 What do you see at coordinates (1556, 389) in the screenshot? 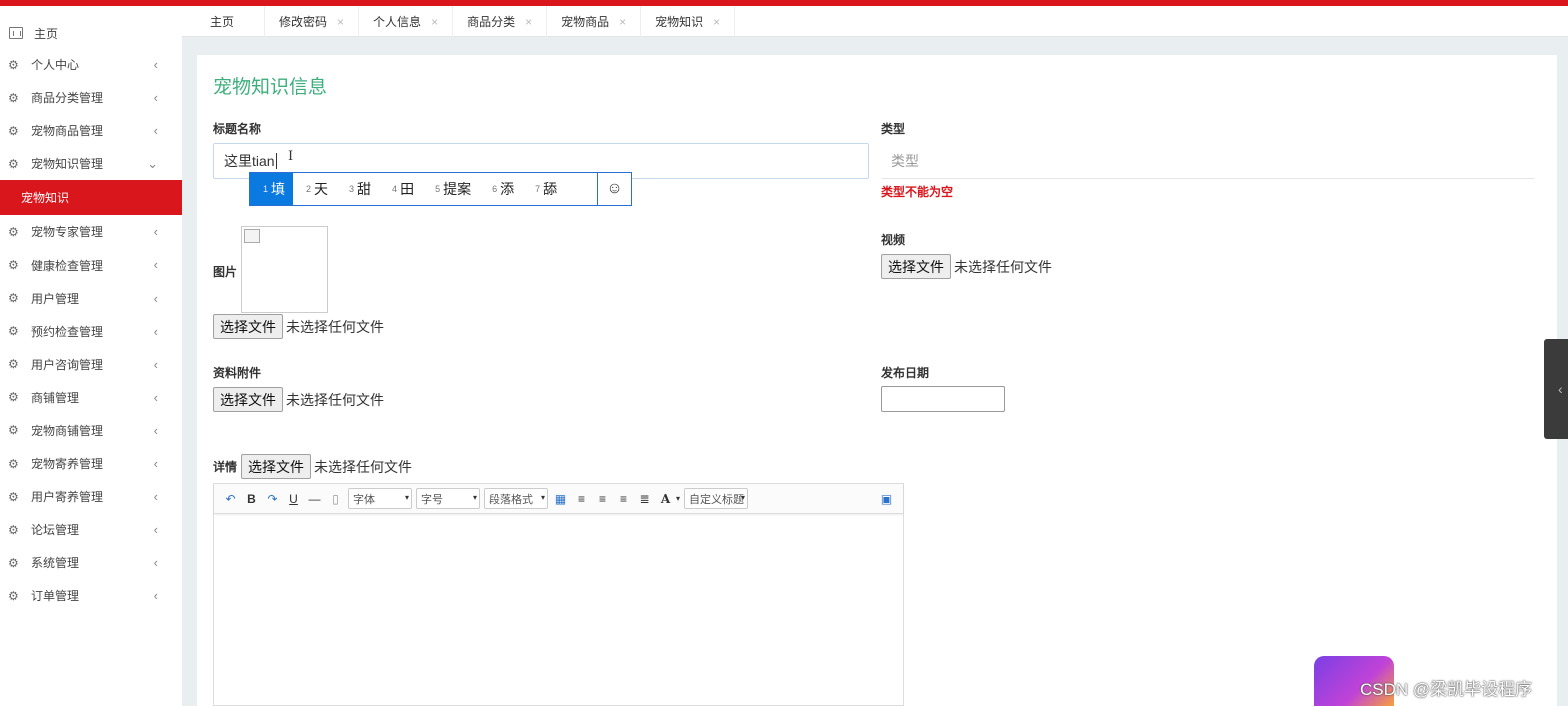
I see `side-panel-toggle: ‹` at bounding box center [1556, 389].